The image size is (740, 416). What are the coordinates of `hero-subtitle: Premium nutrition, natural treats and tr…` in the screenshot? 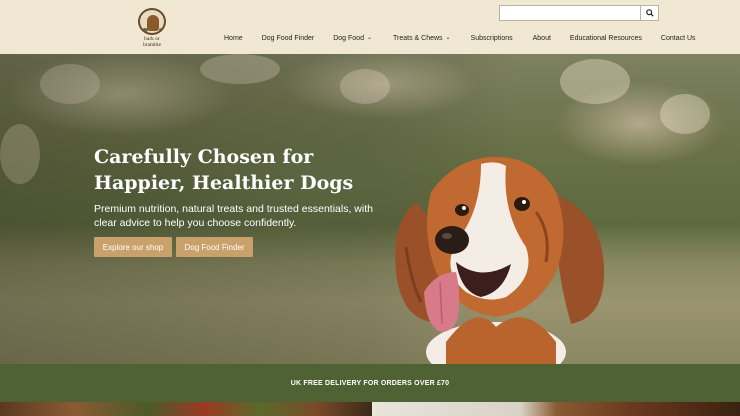 It's located at (233, 216).